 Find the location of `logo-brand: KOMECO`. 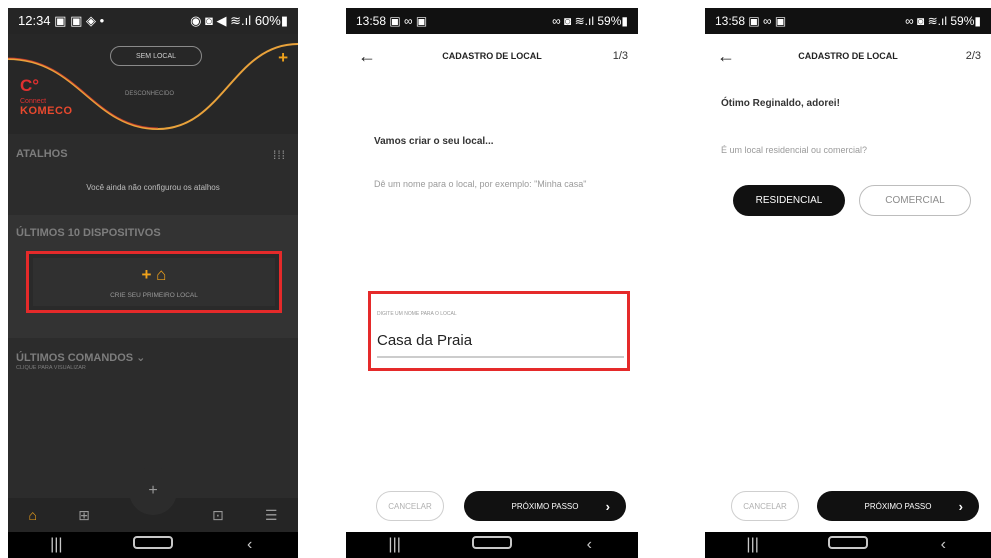

logo-brand: KOMECO is located at coordinates (46, 111).